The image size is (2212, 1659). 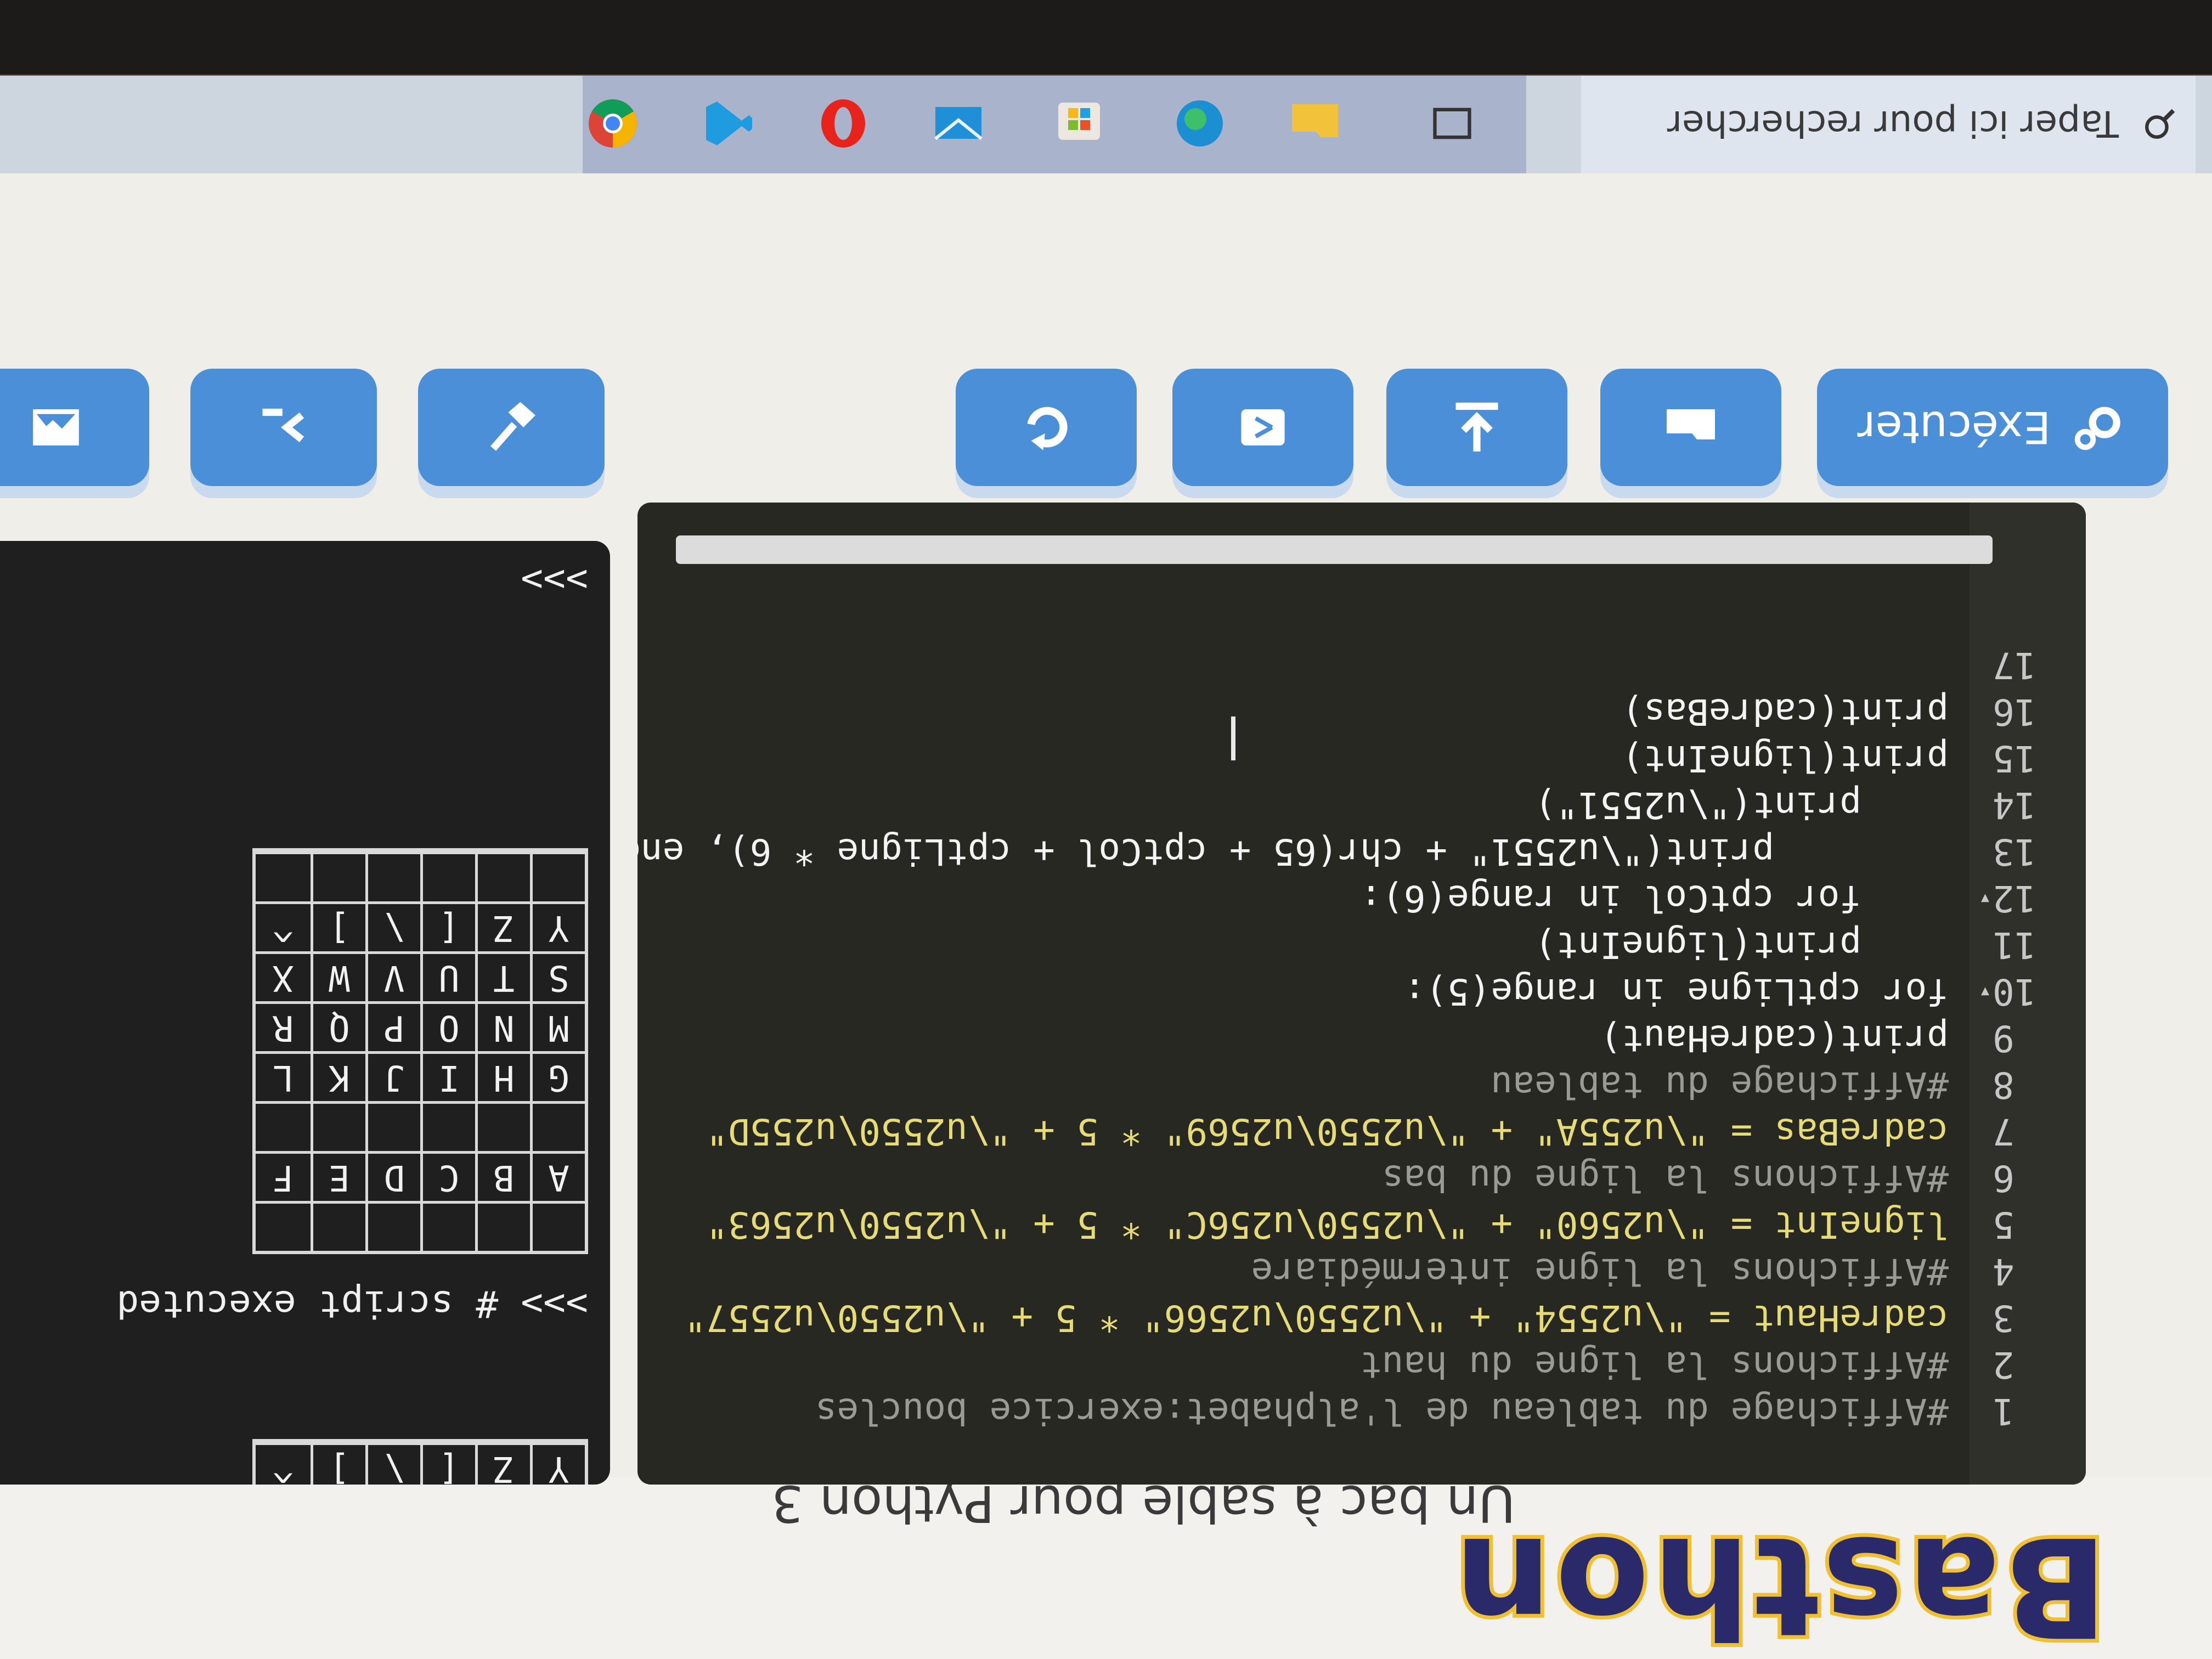 I want to click on line-number: 13, so click(x=2015, y=852).